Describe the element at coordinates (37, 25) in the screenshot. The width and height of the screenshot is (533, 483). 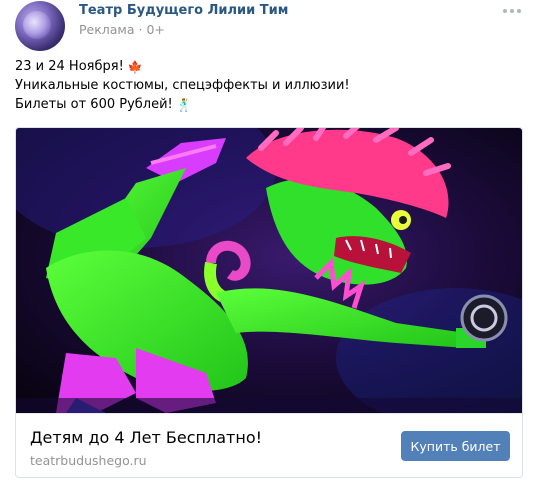
I see `avatar-moon-image` at that location.